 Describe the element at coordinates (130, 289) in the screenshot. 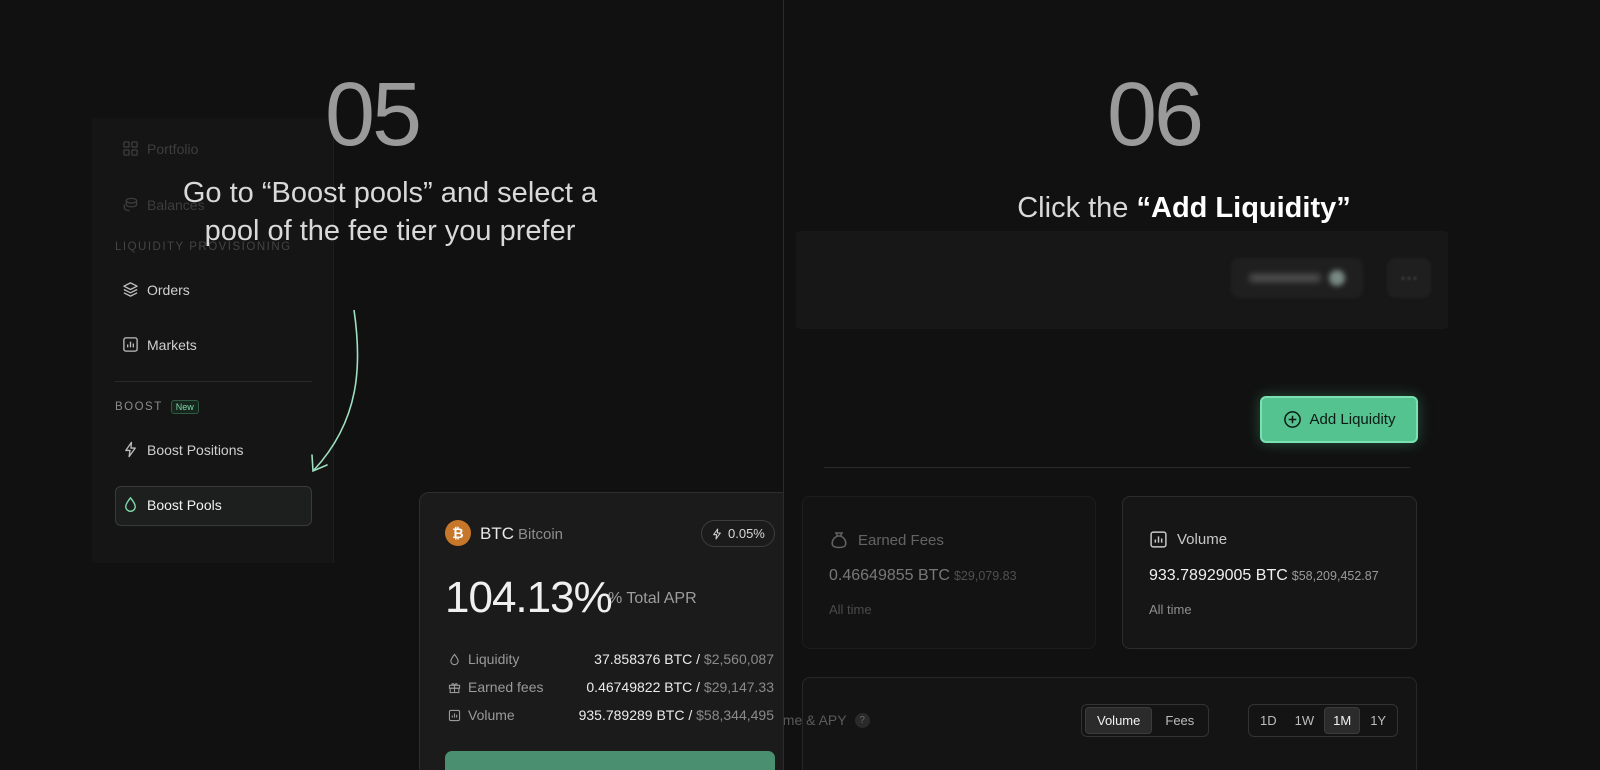

I see `layers-icon` at that location.